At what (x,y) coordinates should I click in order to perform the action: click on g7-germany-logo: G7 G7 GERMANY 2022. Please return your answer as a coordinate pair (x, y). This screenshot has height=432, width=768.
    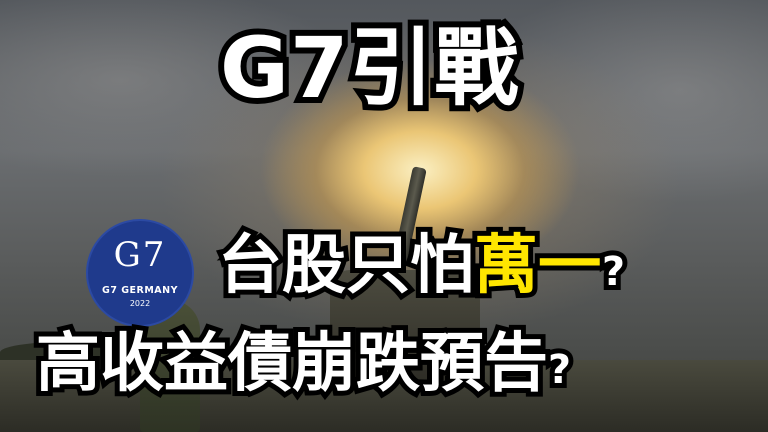
    Looking at the image, I should click on (140, 273).